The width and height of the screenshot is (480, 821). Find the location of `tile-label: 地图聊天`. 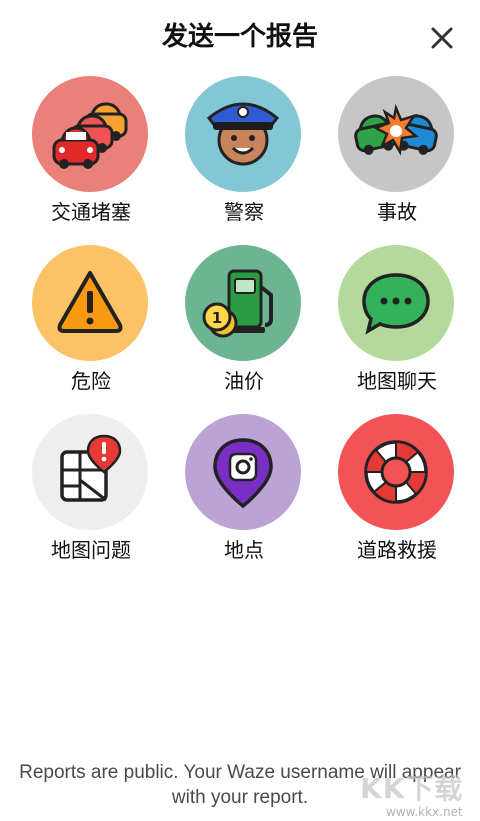

tile-label: 地图聊天 is located at coordinates (397, 381).